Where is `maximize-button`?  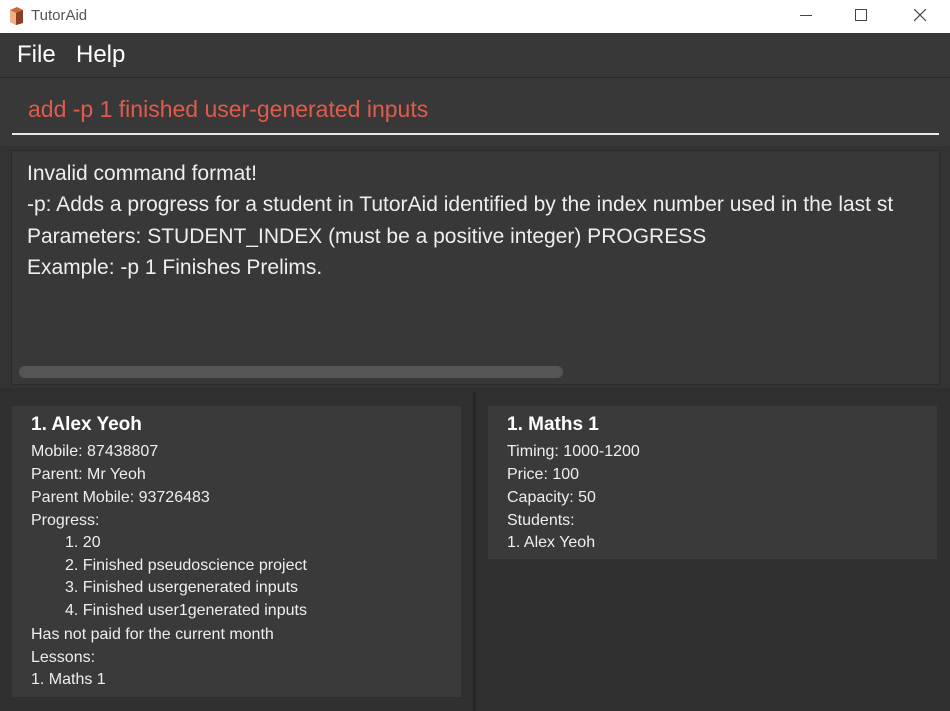
maximize-button is located at coordinates (861, 16).